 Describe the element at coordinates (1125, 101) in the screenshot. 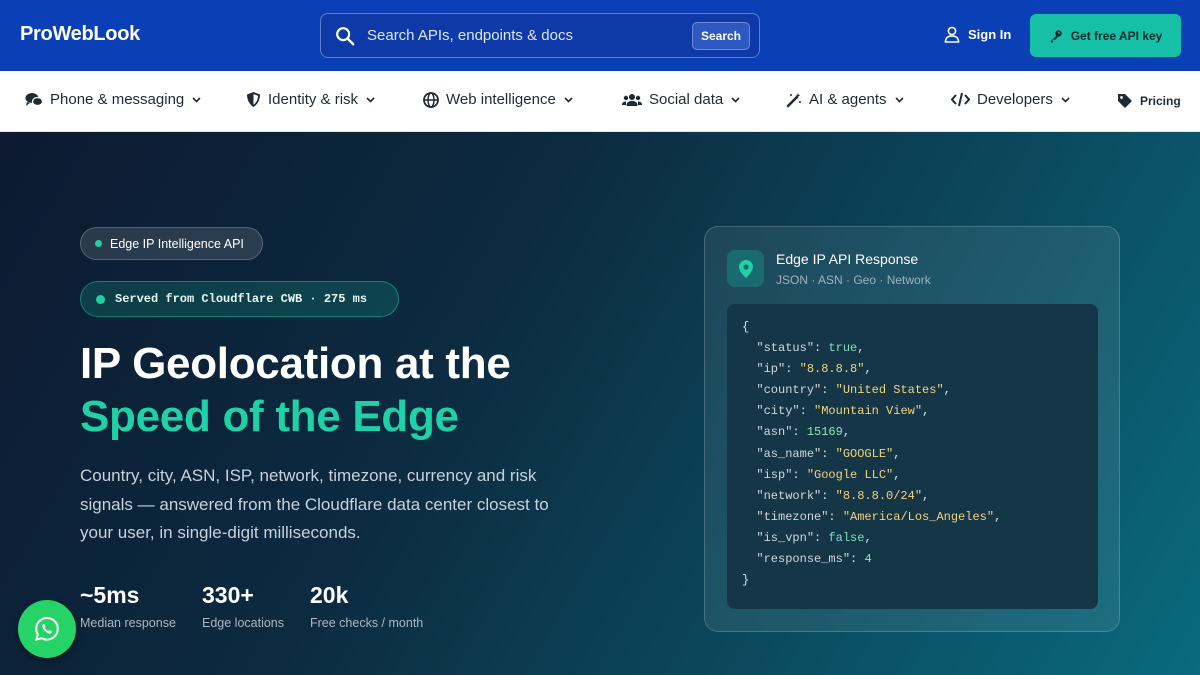

I see `tag-icon` at that location.